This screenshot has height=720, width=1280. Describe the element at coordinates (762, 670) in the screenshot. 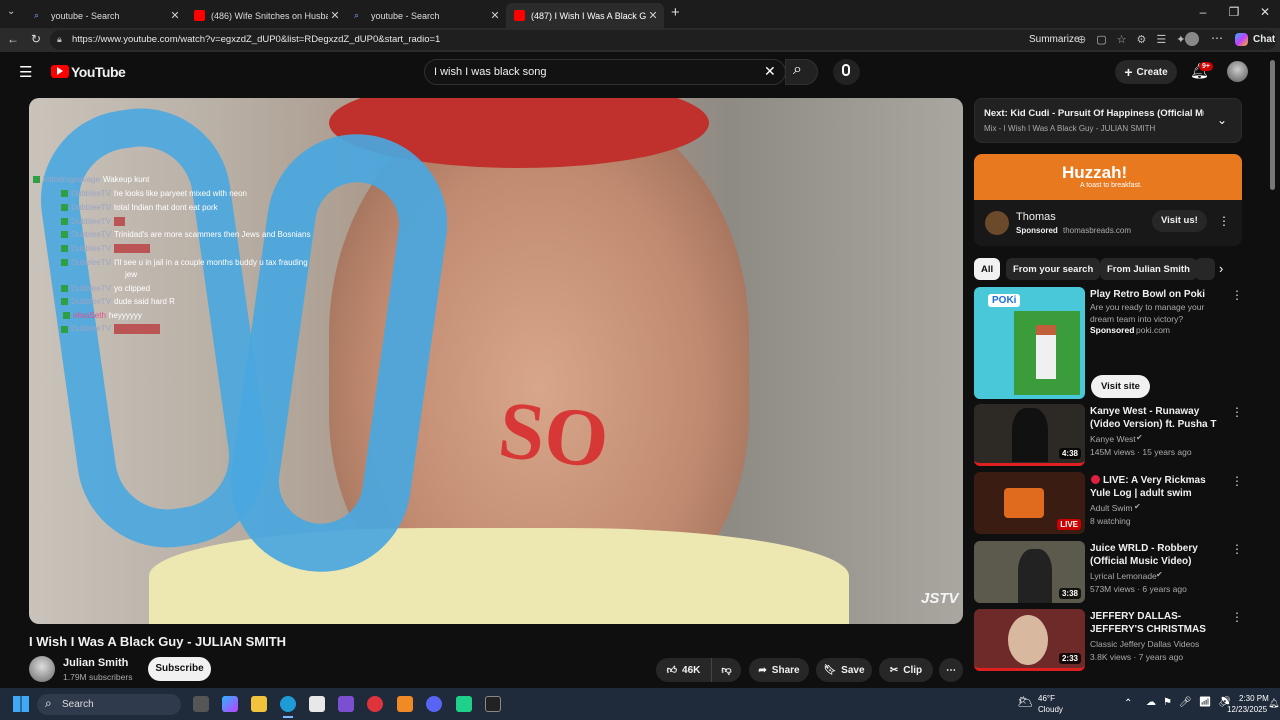

I see `share-icon: ➦` at that location.